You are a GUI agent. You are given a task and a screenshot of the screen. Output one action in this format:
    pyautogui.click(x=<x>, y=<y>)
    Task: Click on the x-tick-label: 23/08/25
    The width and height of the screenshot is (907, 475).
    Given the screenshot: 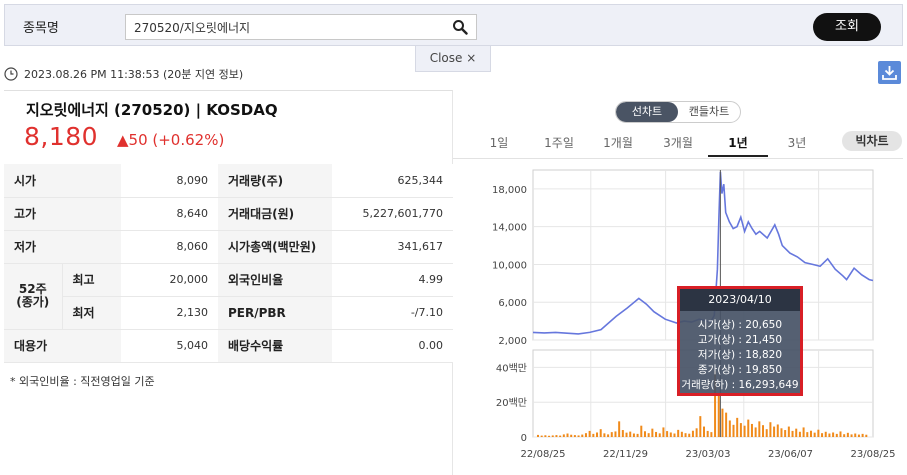 What is the action you would take?
    pyautogui.click(x=873, y=454)
    